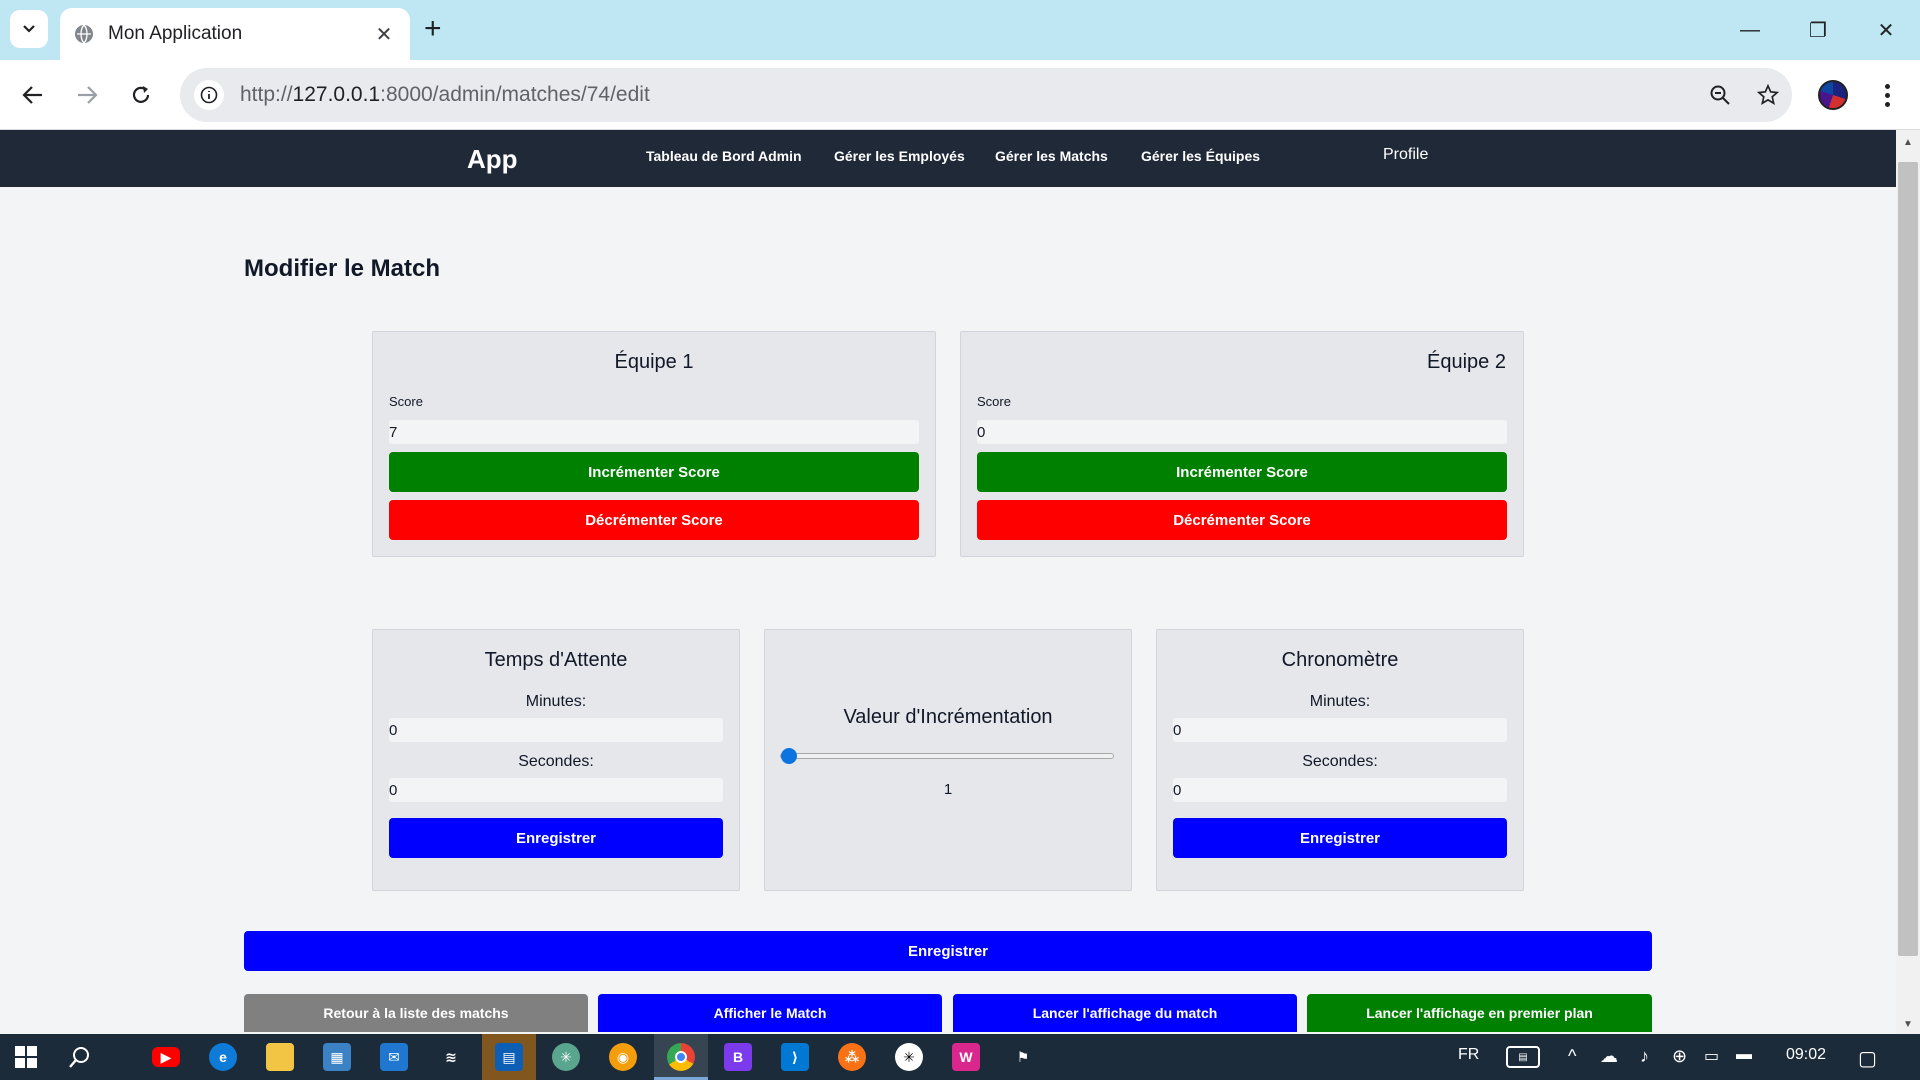 Image resolution: width=1920 pixels, height=1080 pixels. Describe the element at coordinates (654, 520) in the screenshot. I see `team1-decrement-button: Décrémenter Score` at that location.